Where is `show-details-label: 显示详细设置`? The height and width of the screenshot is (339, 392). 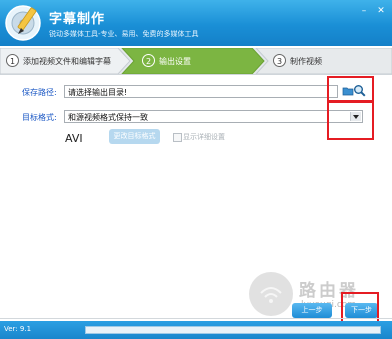 show-details-label: 显示详细设置 is located at coordinates (204, 137).